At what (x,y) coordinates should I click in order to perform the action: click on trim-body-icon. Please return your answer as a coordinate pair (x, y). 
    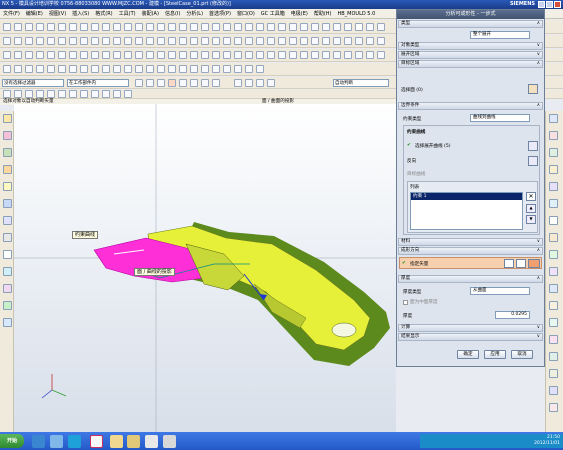
    Looking at the image, I should click on (194, 41).